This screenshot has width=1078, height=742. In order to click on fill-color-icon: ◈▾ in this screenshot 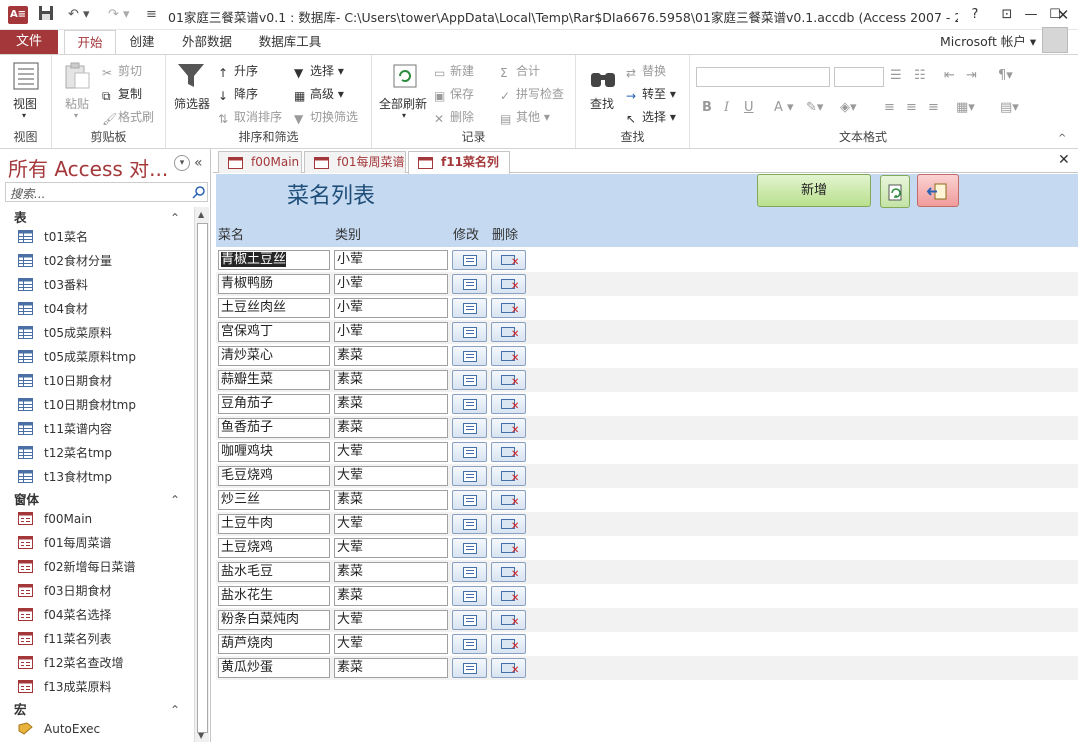, I will do `click(848, 107)`.